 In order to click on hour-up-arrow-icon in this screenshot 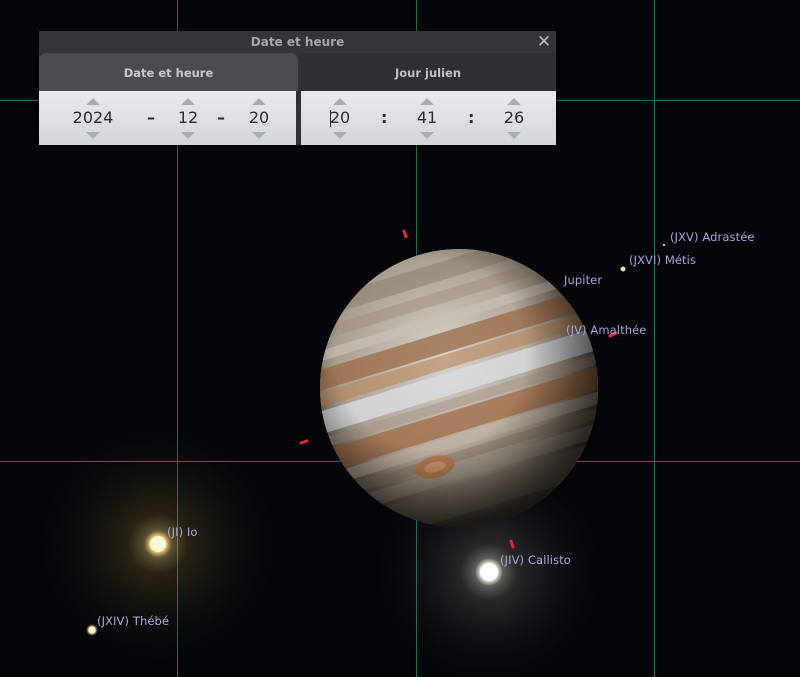, I will do `click(340, 101)`.